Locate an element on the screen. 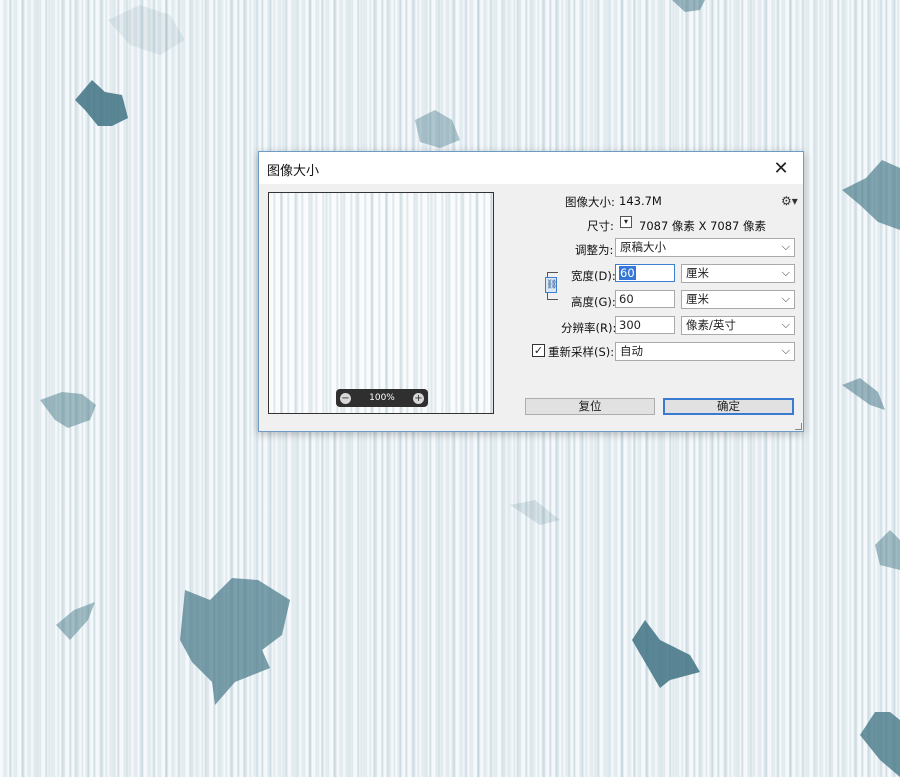  zoom-level: 100% is located at coordinates (382, 398).